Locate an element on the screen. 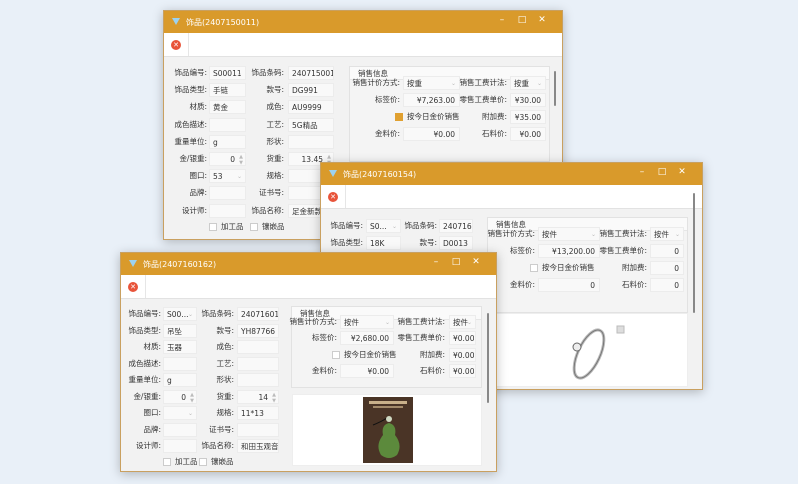 The width and height of the screenshot is (798, 484). labor-field: 按重 ⌄ is located at coordinates (528, 83).